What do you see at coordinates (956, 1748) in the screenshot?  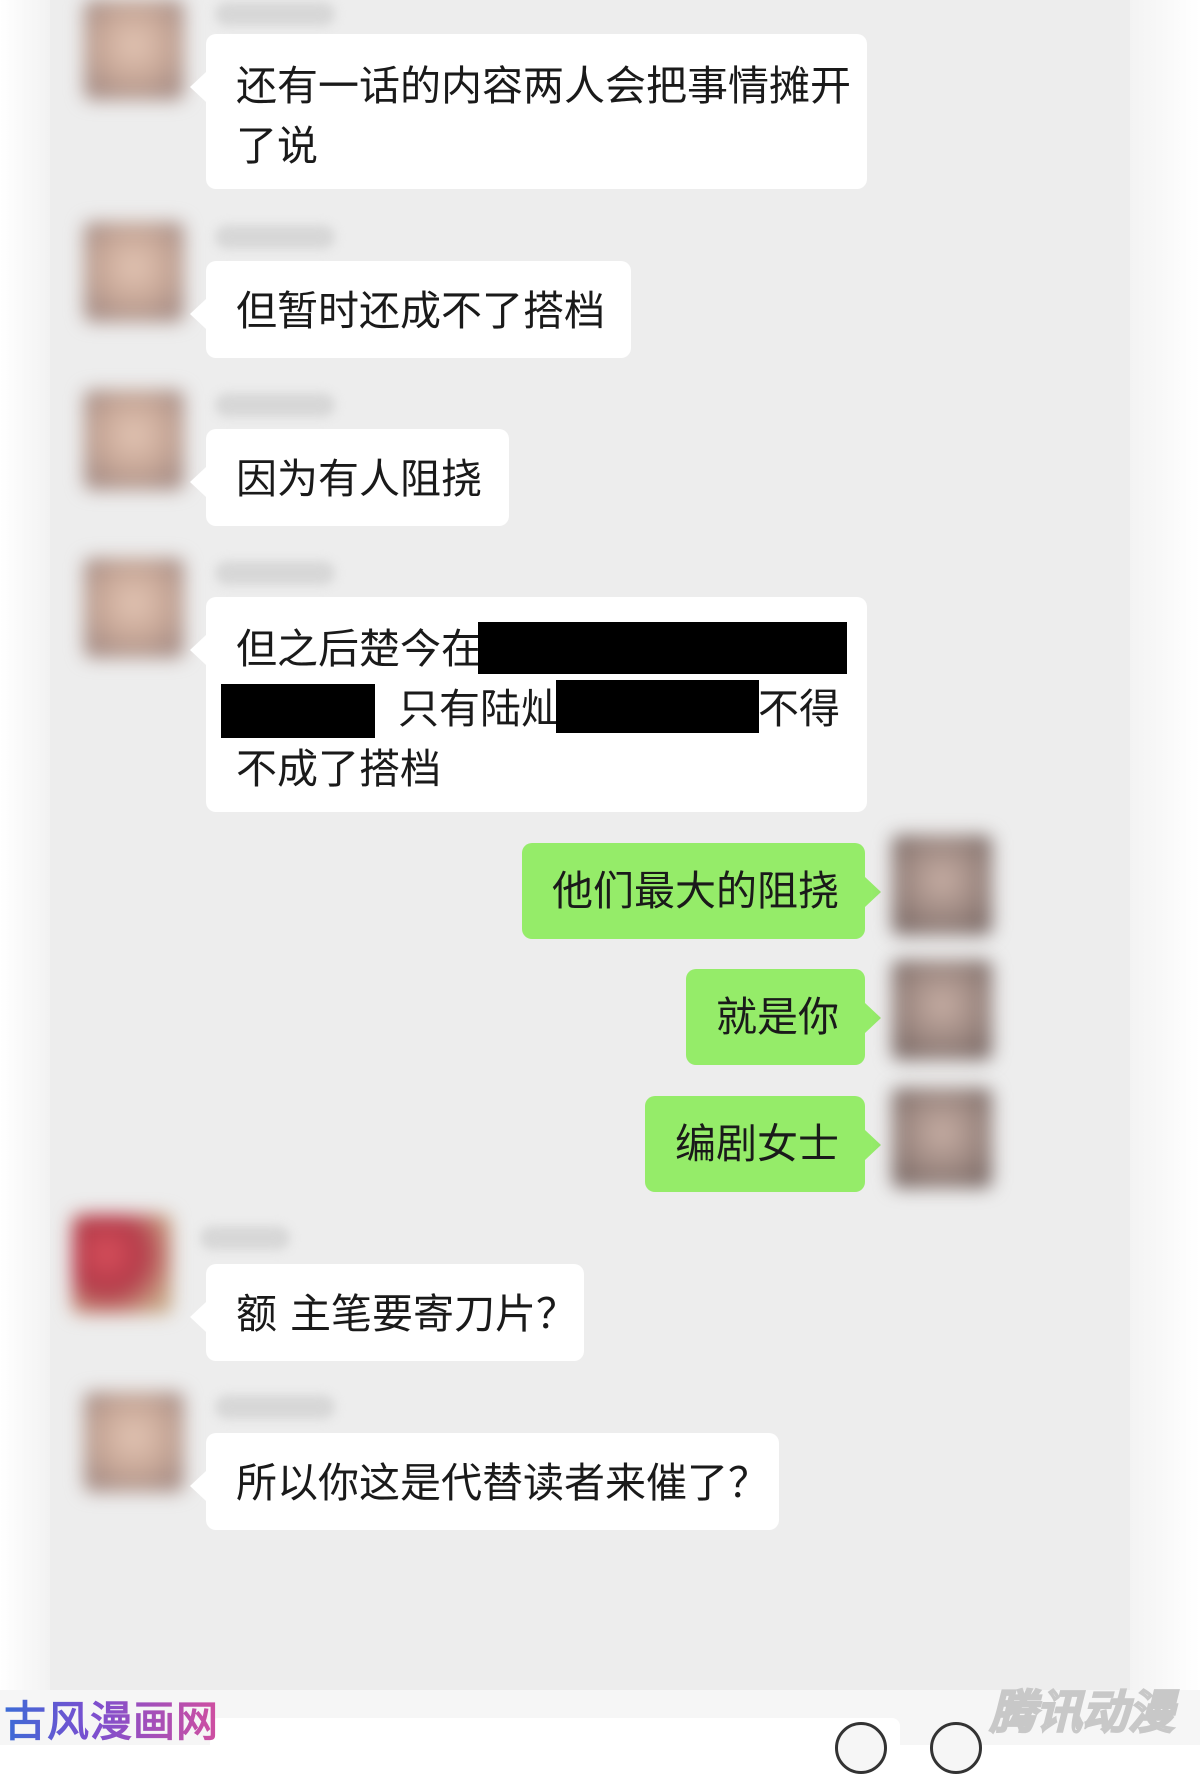 I see `add-icon` at bounding box center [956, 1748].